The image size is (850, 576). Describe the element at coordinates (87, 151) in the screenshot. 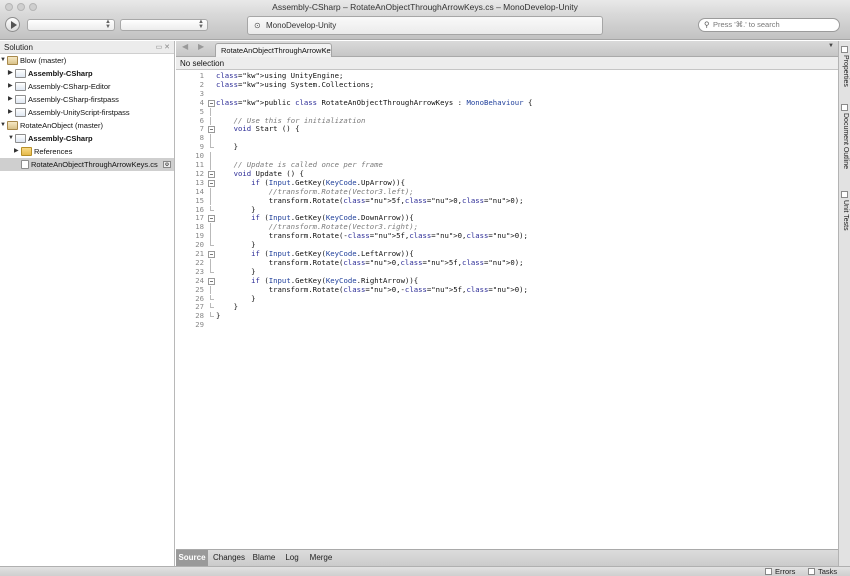

I see `solution-tree-item: ▶ References` at that location.